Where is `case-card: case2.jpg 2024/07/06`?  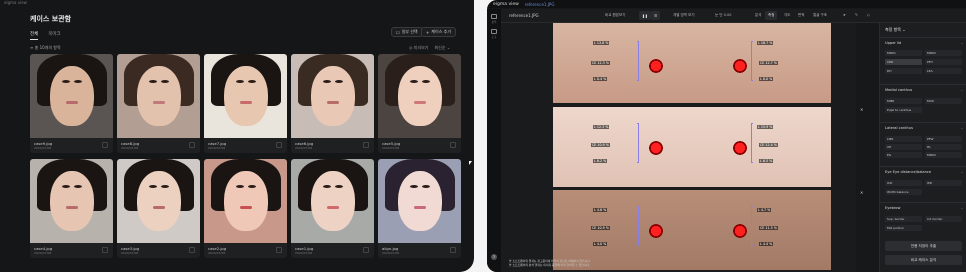
case-card: case2.jpg 2024/07/06 is located at coordinates (245, 208).